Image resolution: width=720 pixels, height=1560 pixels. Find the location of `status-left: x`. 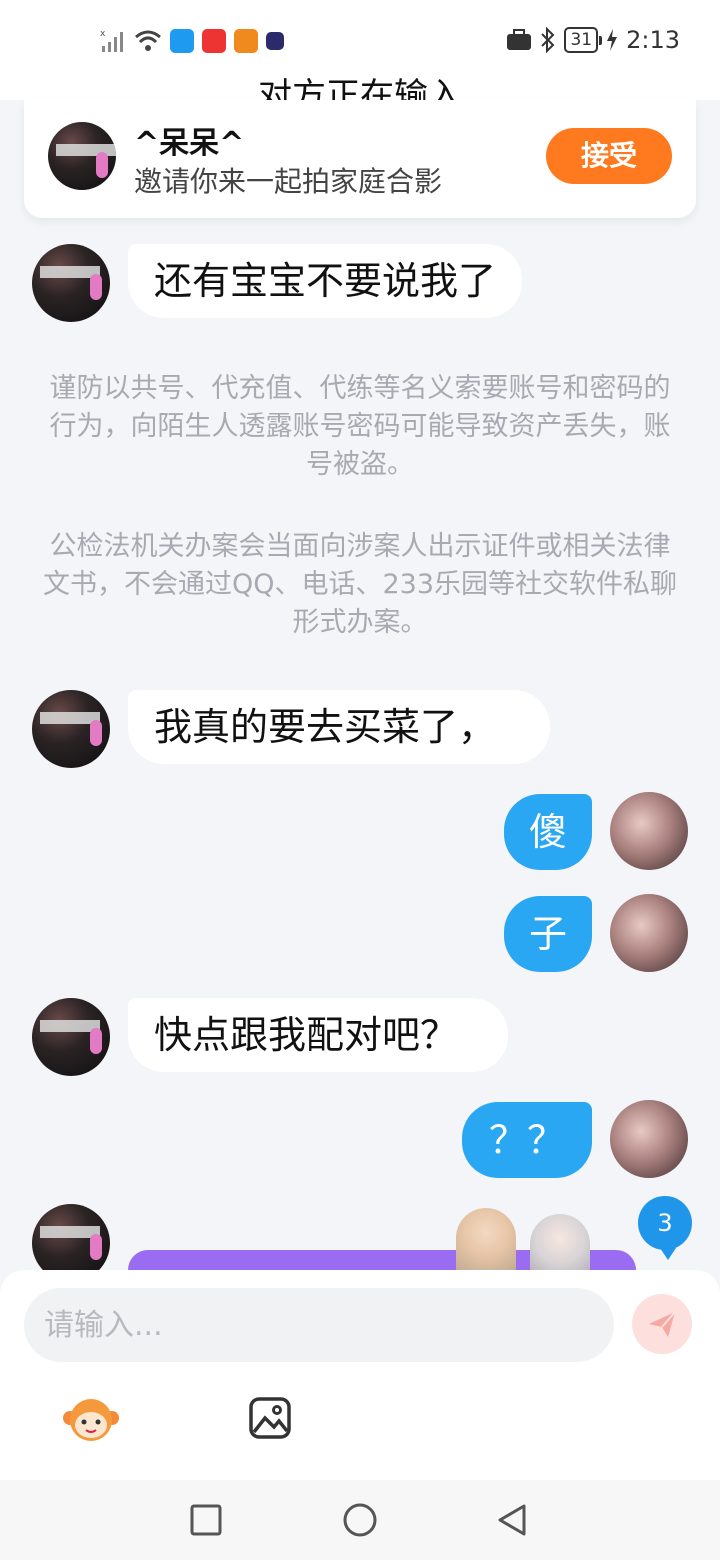

status-left: x is located at coordinates (192, 41).